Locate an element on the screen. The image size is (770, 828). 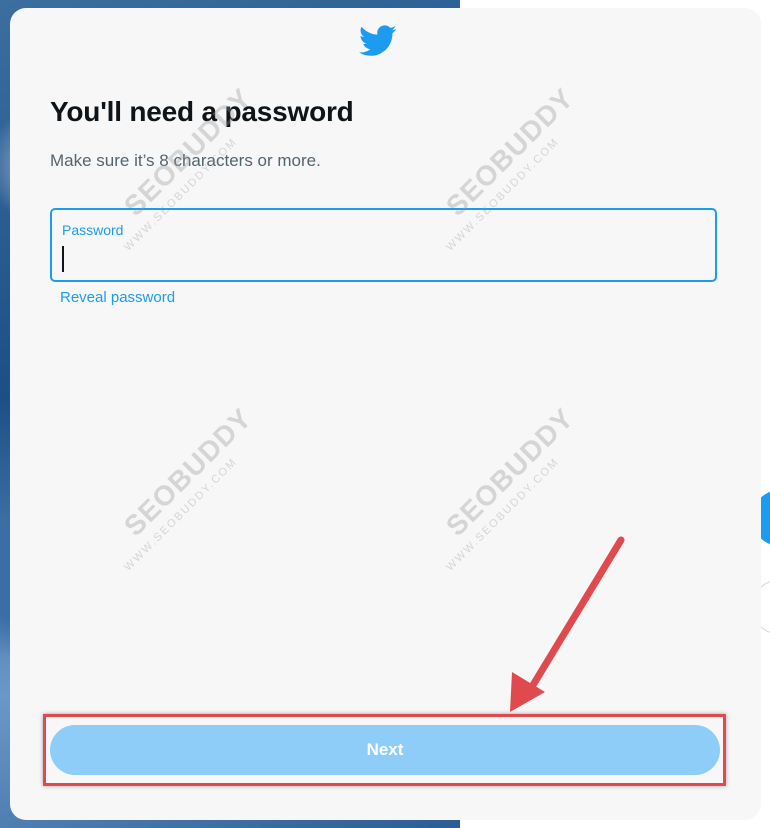
page-title: You'll need a password is located at coordinates (202, 111).